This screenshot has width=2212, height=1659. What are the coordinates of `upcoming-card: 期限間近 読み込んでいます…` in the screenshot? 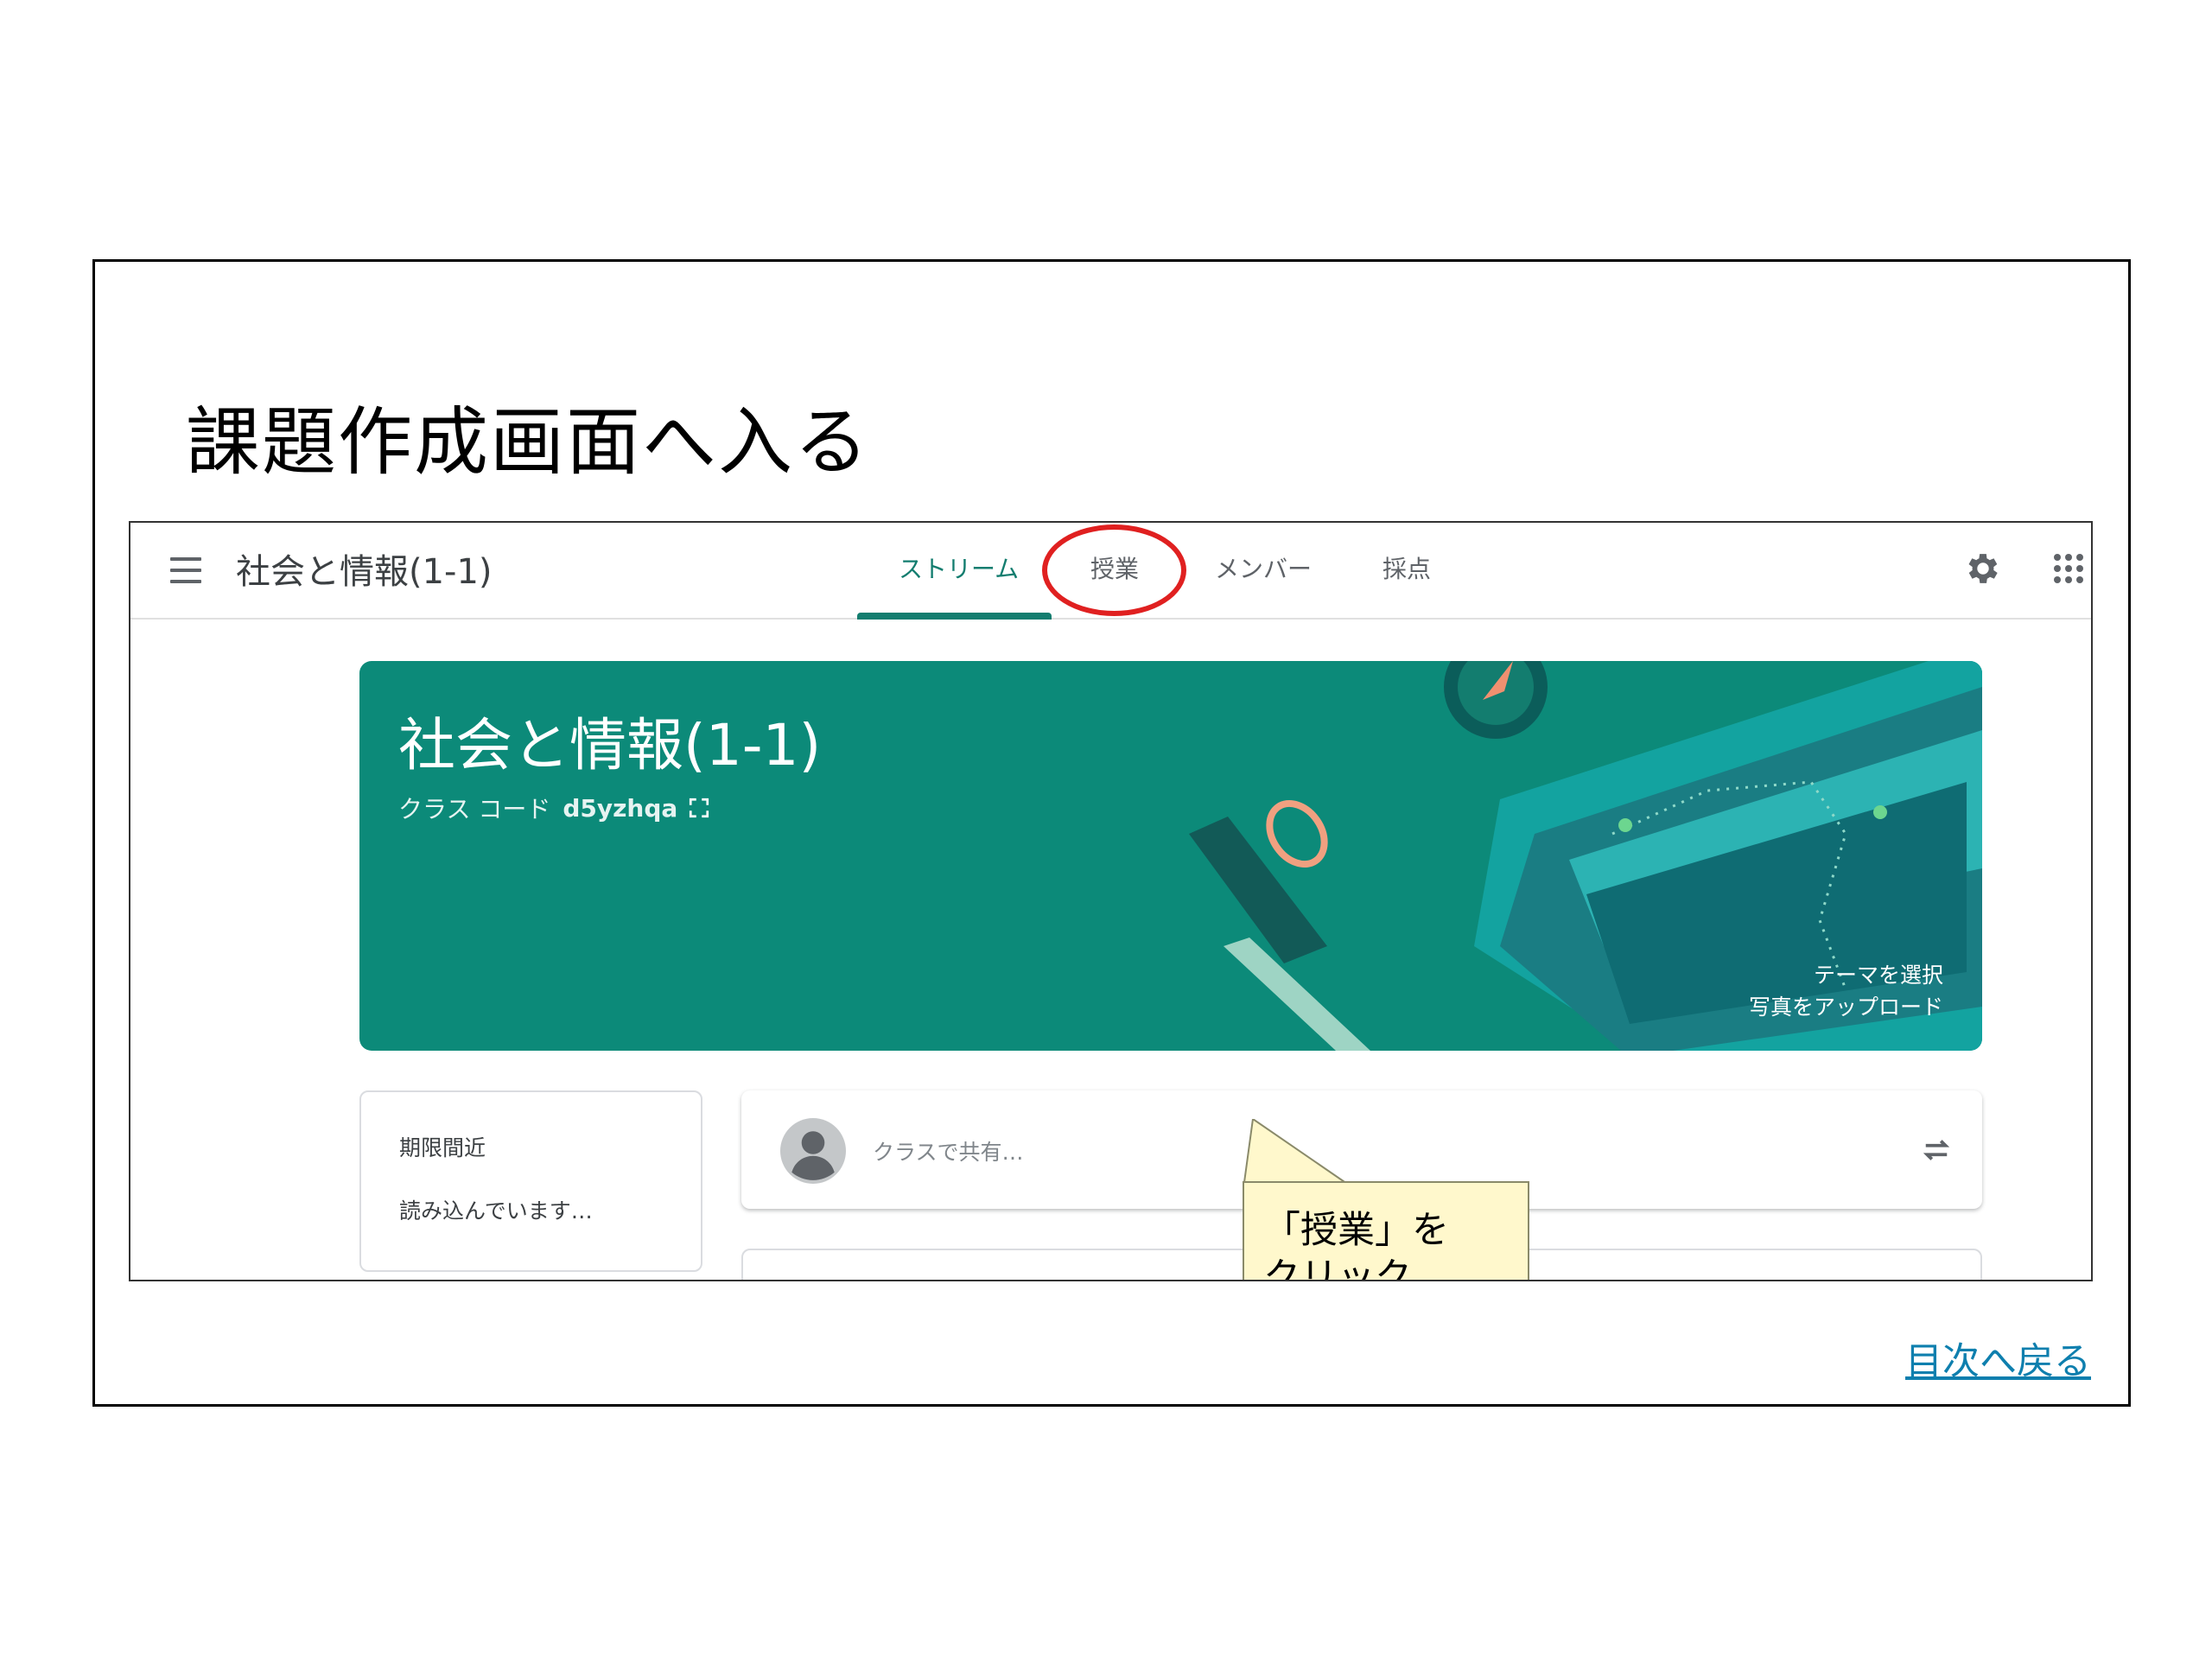 It's located at (530, 1181).